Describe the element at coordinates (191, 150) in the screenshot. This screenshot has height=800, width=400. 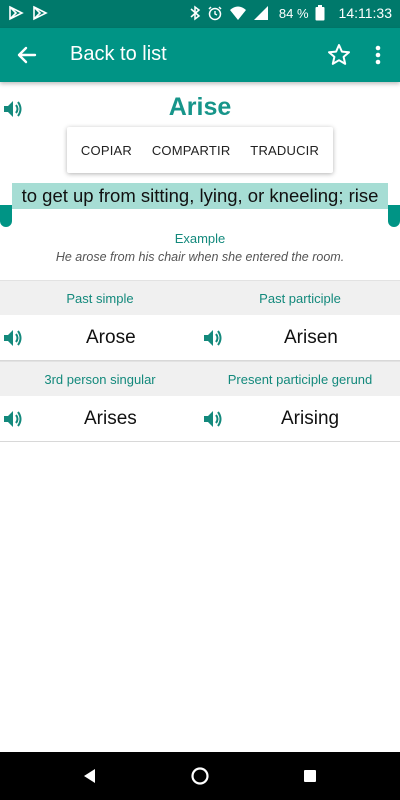
I see `share-menu-item: COMPARTIR` at that location.